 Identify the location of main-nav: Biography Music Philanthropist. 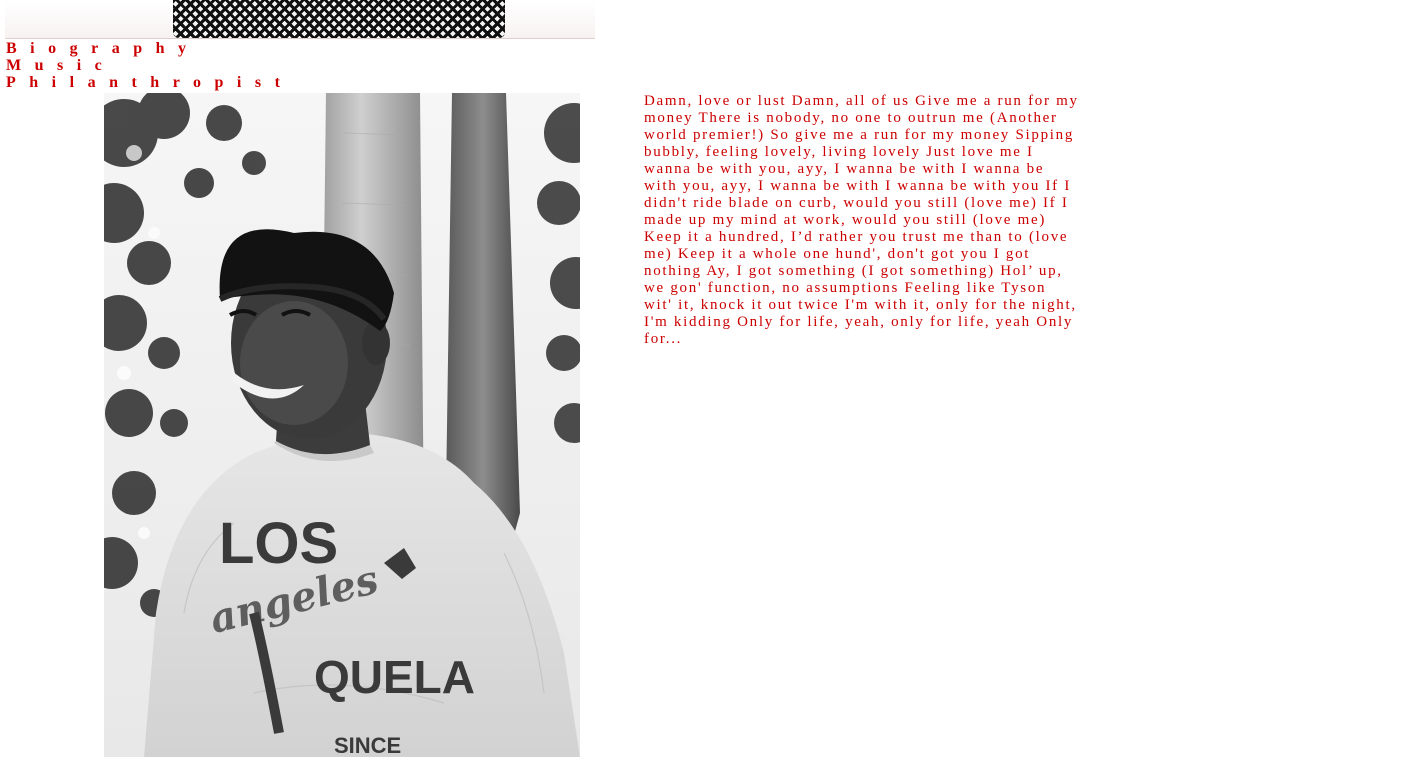
(149, 65).